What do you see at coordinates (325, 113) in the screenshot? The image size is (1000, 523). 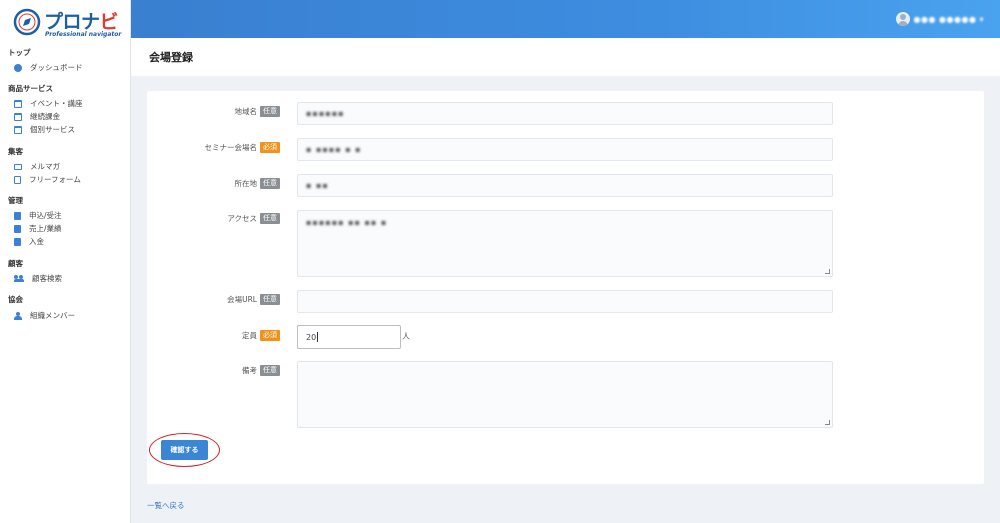 I see `input-value: ▪▪▪▪▪▪` at bounding box center [325, 113].